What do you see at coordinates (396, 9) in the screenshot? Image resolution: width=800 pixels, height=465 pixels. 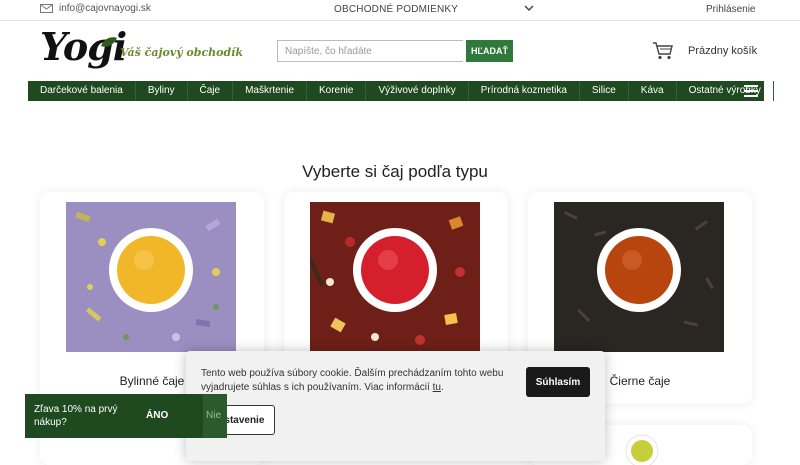 I see `terms-link: OBCHODNÉ PODMIENKY` at bounding box center [396, 9].